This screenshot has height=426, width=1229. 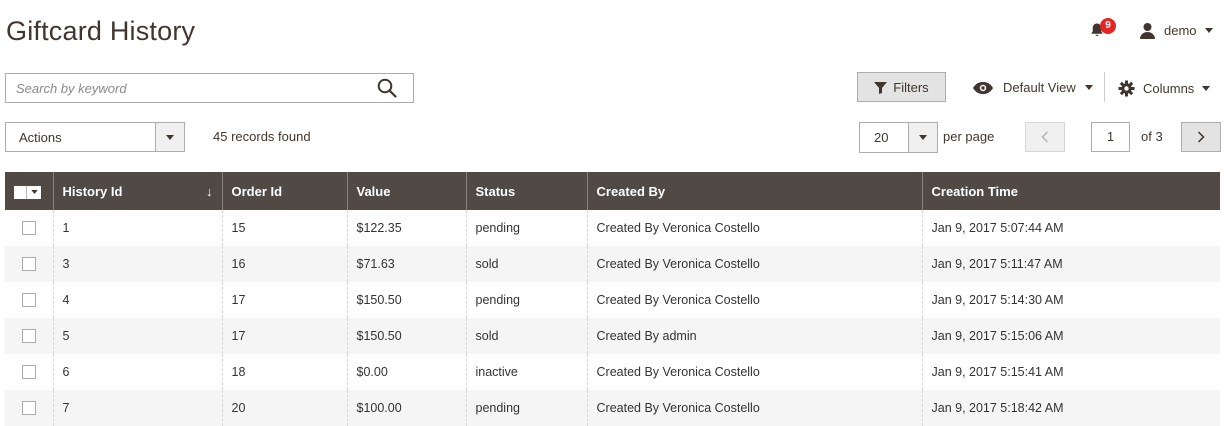 I want to click on cell-history-id: 7, so click(x=137, y=408).